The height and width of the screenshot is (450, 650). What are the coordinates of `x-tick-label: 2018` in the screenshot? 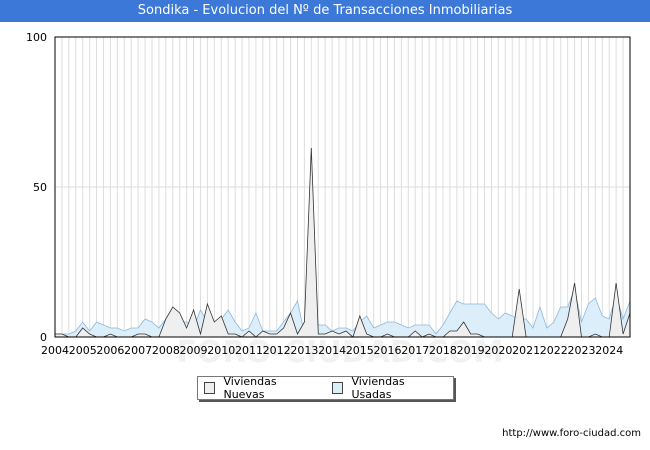 It's located at (443, 350).